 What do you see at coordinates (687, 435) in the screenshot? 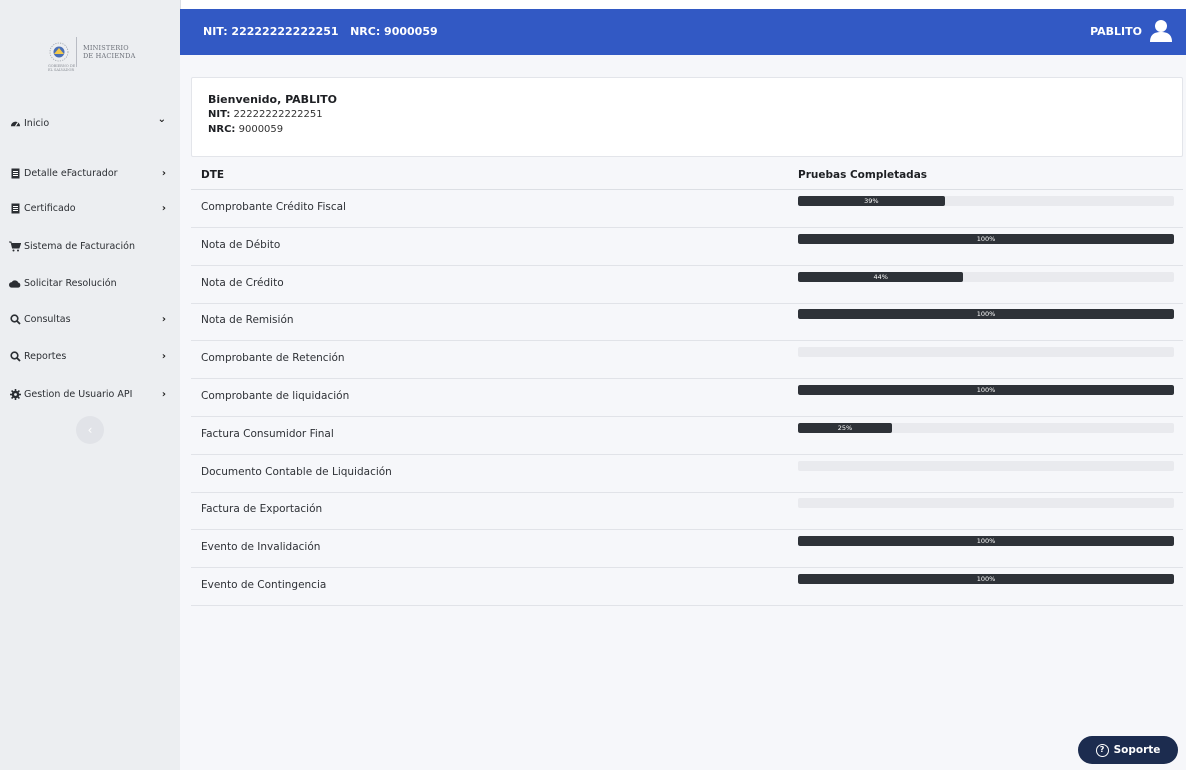
I see `table-row: Factura Consumidor Final 25%` at bounding box center [687, 435].